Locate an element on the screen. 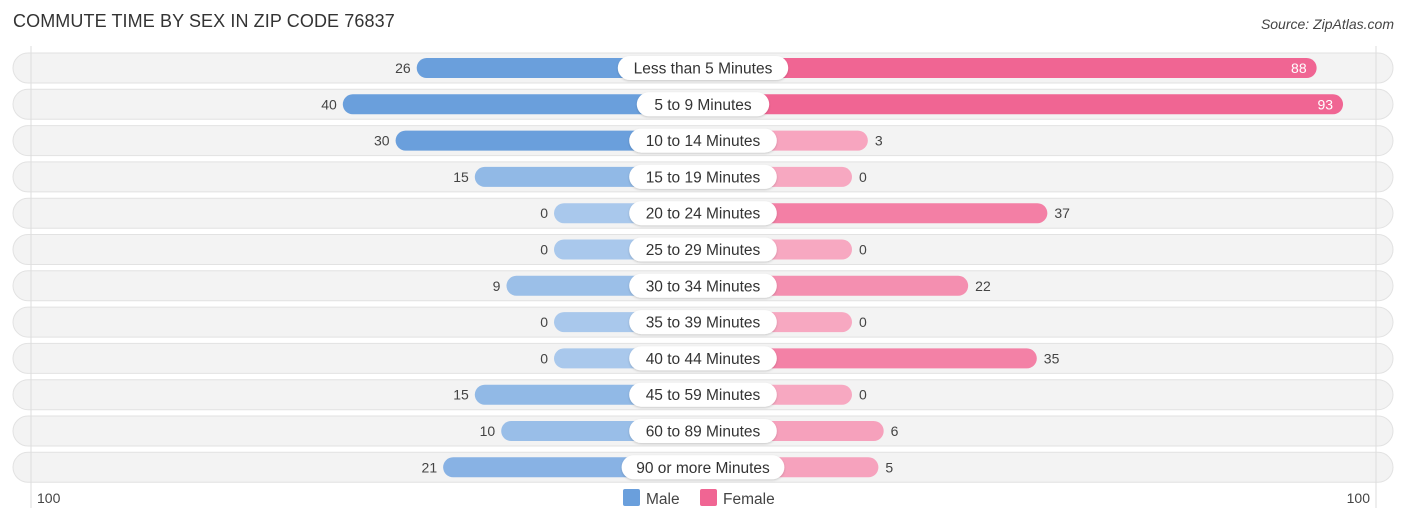 The width and height of the screenshot is (1406, 523). category-label: 45 to 59 Minutes is located at coordinates (703, 395).